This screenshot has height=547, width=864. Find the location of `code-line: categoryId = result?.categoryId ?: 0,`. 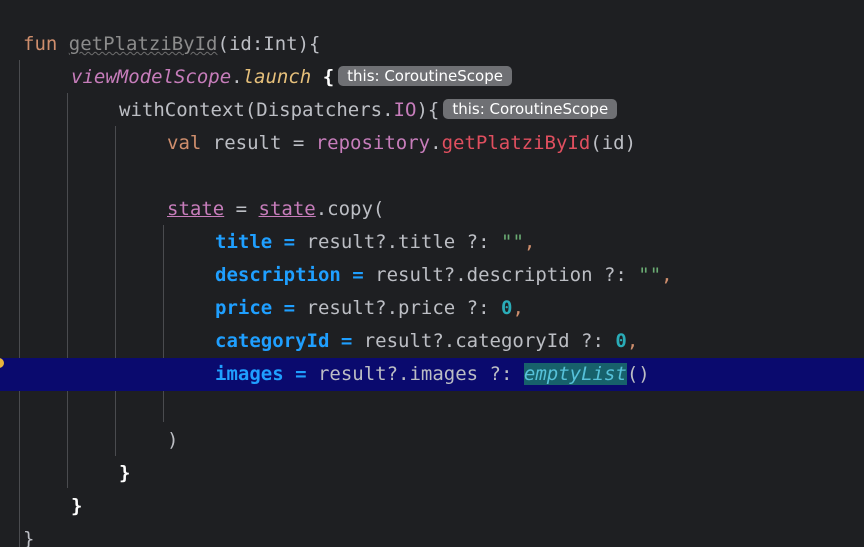

code-line: categoryId = result?.categoryId ?: 0, is located at coordinates (432, 341).